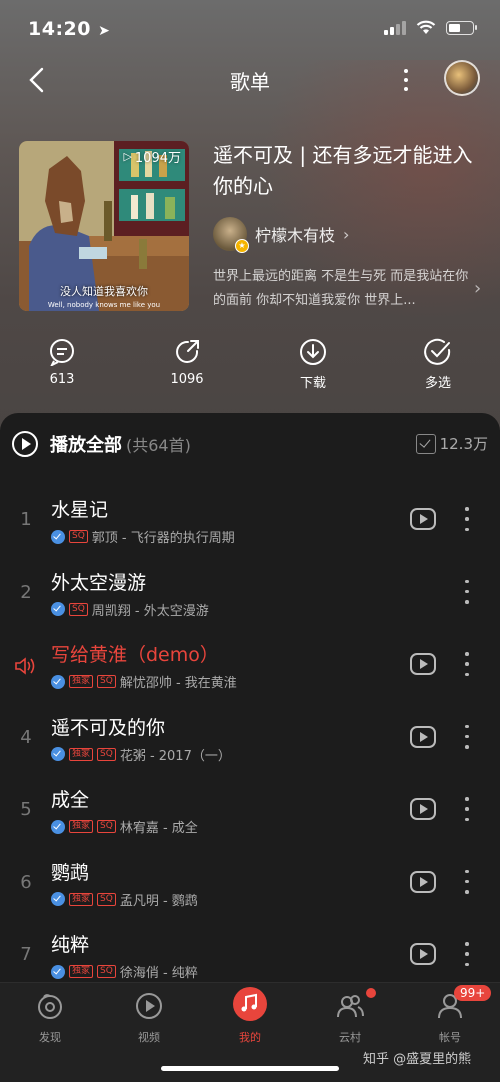 This screenshot has height=1082, width=500. What do you see at coordinates (62, 352) in the screenshot?
I see `comment-icon` at bounding box center [62, 352].